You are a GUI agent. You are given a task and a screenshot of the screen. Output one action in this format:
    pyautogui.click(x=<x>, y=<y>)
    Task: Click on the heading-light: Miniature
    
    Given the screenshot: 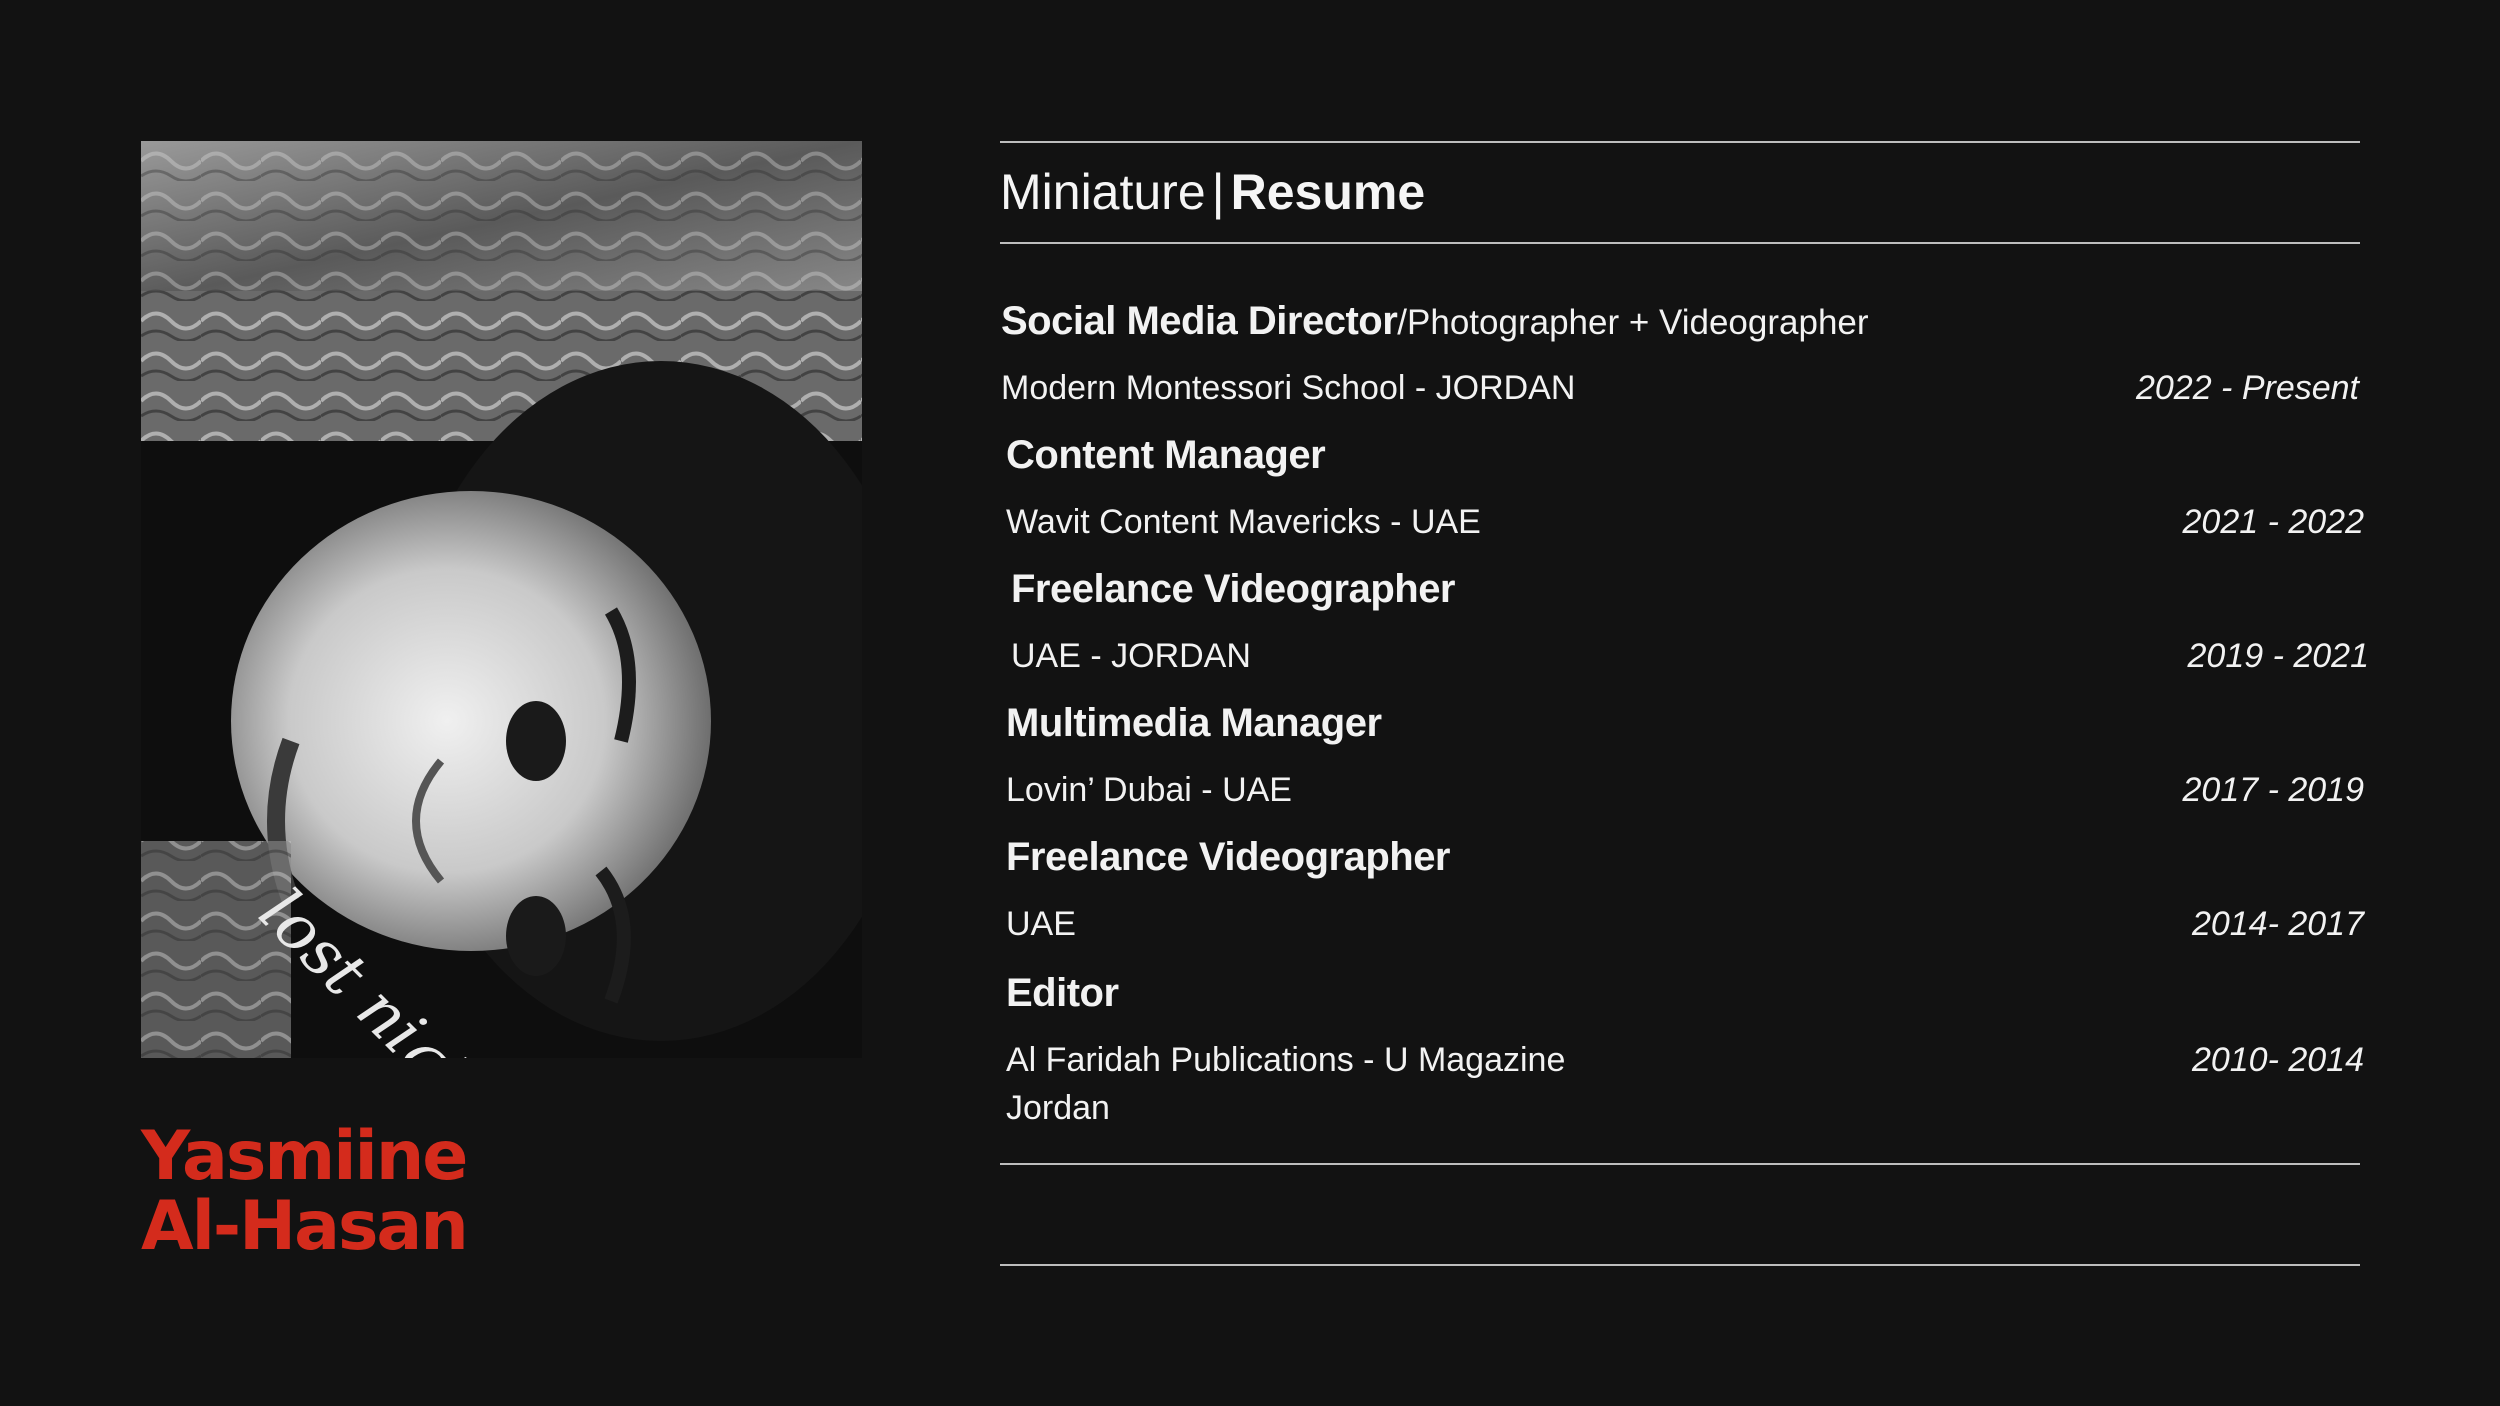 What is the action you would take?
    pyautogui.click(x=1103, y=192)
    